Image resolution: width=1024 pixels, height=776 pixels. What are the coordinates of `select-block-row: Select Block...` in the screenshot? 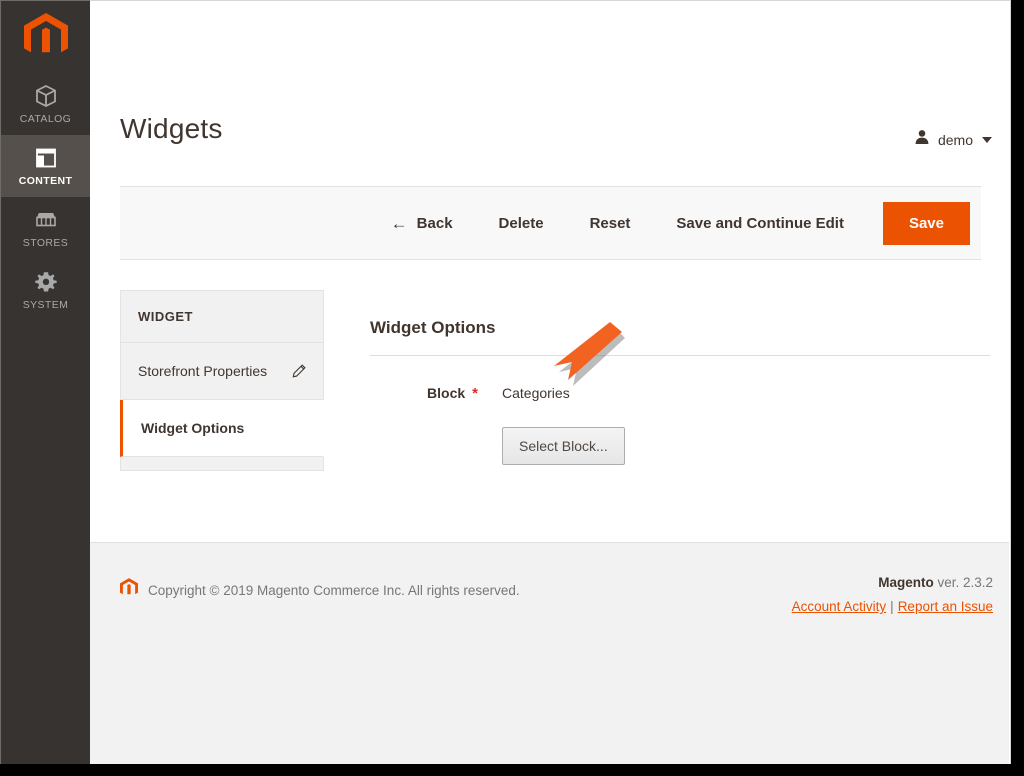 It's located at (680, 446).